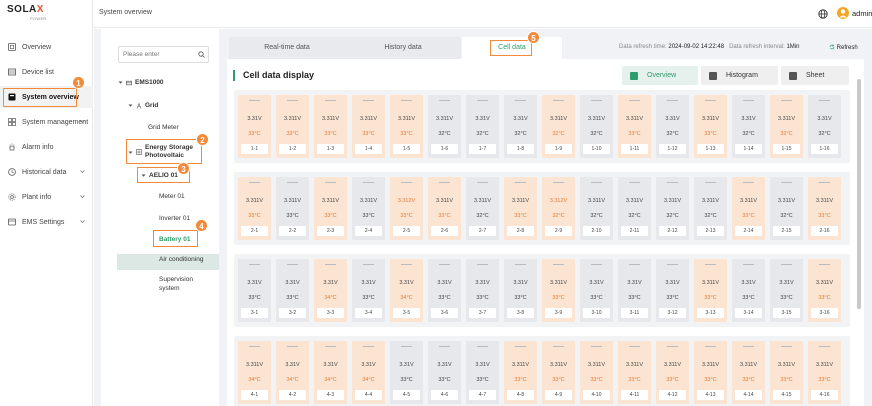 The image size is (872, 406). What do you see at coordinates (46, 222) in the screenshot?
I see `sidebar-item-ems-settings: EMS Settings` at bounding box center [46, 222].